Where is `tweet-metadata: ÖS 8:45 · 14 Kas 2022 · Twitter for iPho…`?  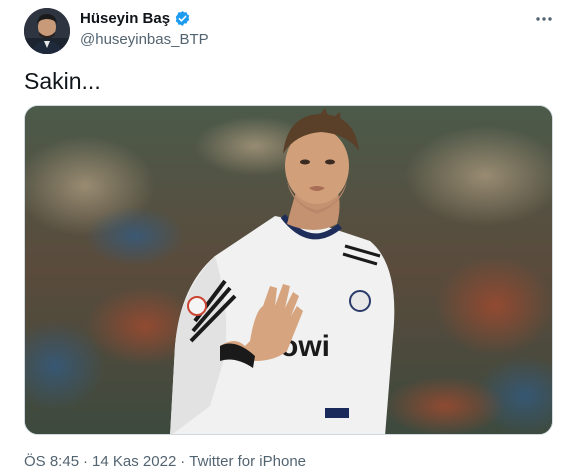
tweet-metadata: ÖS 8:45 · 14 Kas 2022 · Twitter for iPho… is located at coordinates (165, 461).